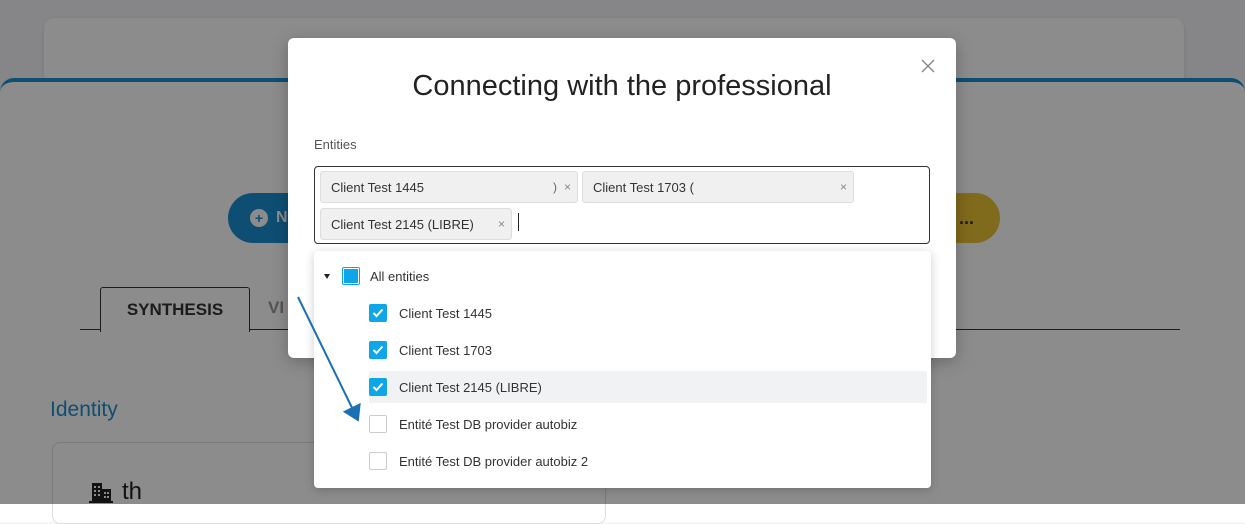  I want to click on entity-tag: Client Test 2145 (LIBRE) ×, so click(416, 224).